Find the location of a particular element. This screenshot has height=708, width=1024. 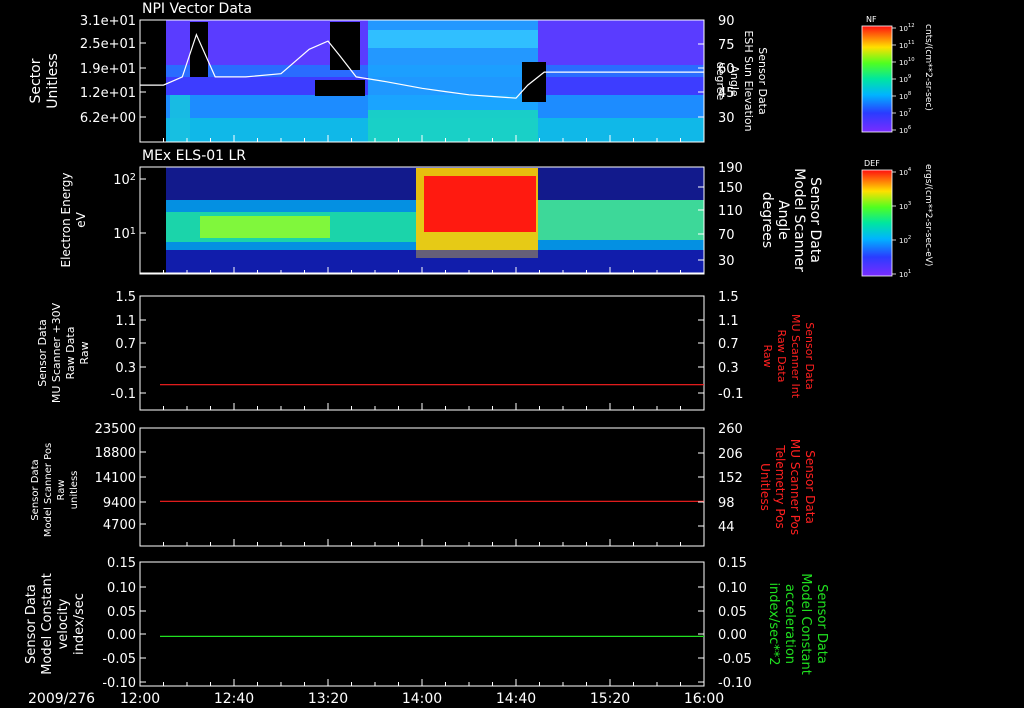

npi-ylabel-line-2: Unitless is located at coordinates (53, 81).